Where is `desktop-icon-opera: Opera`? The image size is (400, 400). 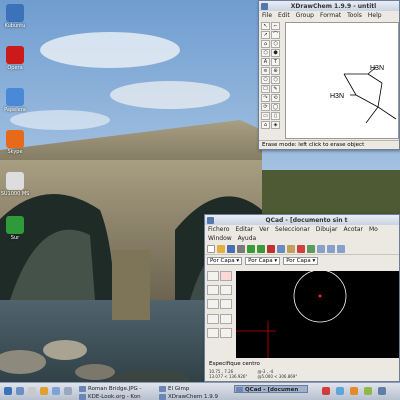 desktop-icon-opera: Opera is located at coordinates (15, 58).